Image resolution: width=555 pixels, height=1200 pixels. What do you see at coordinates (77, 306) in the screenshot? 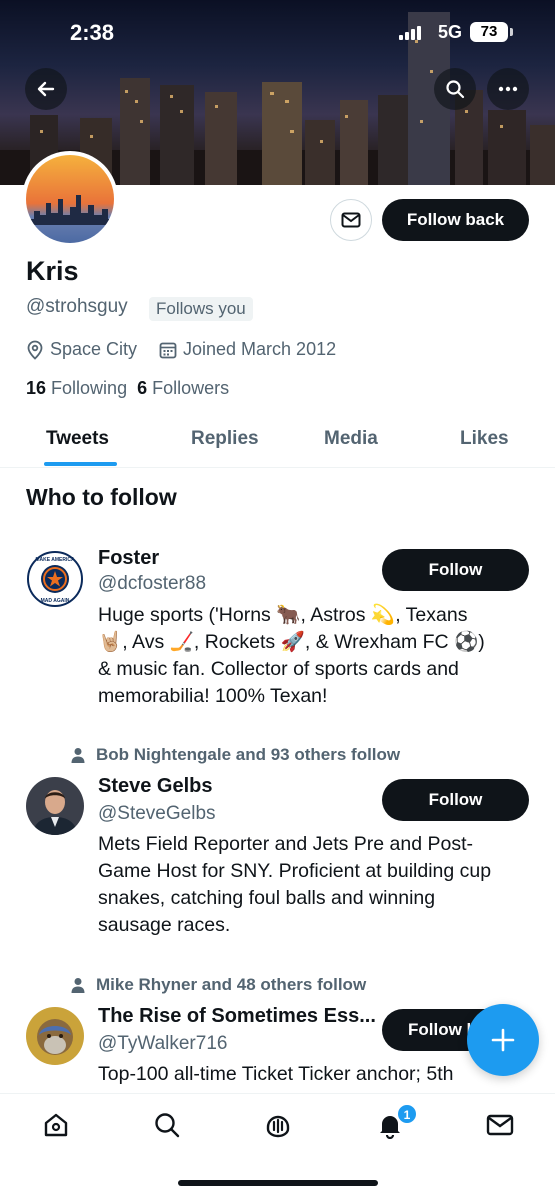
I see `profile-handle: @strohsguy` at bounding box center [77, 306].